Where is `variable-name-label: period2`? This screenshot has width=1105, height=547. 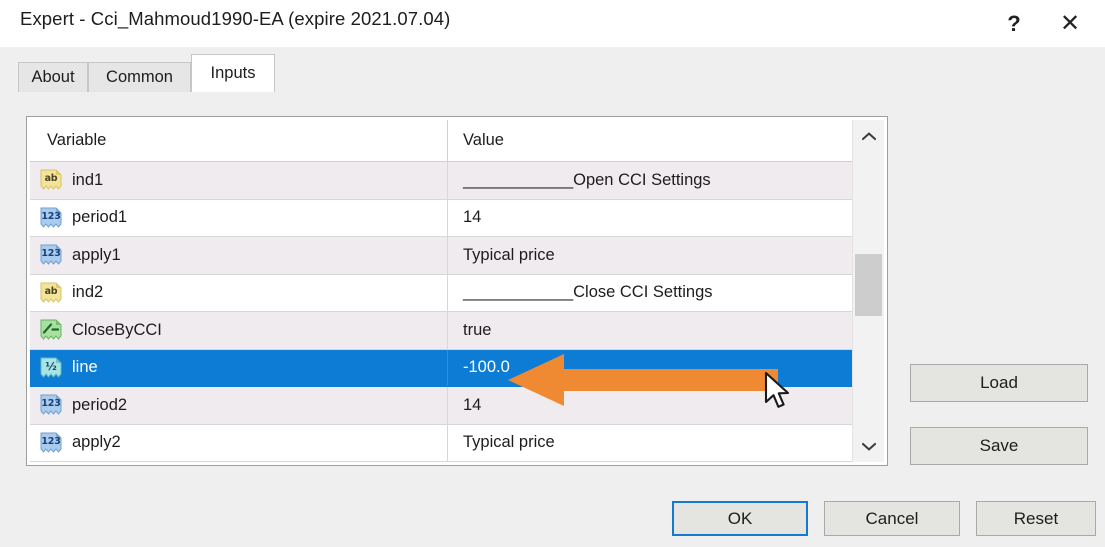
variable-name-label: period2 is located at coordinates (100, 404).